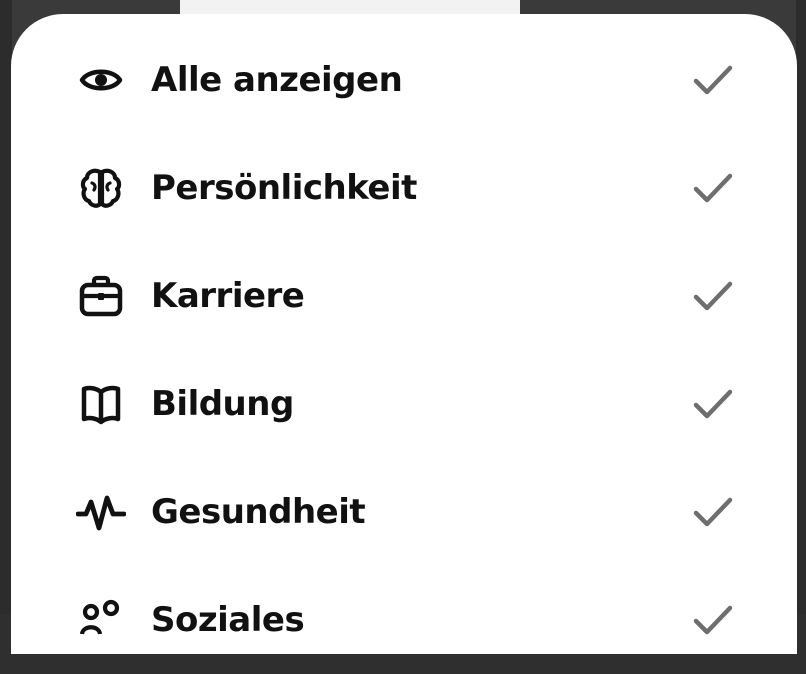 The height and width of the screenshot is (674, 806). Describe the element at coordinates (228, 296) in the screenshot. I see `filter-item-label: Karriere` at that location.